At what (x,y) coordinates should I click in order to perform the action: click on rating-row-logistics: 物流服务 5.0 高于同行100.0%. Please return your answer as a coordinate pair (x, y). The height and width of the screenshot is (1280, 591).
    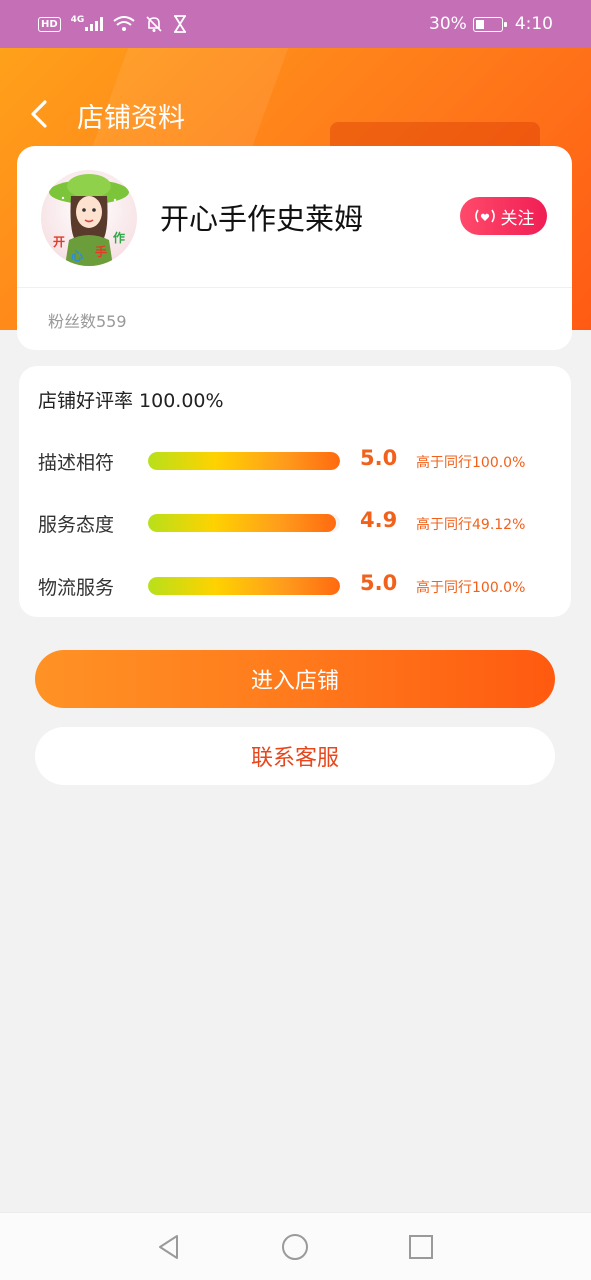
    Looking at the image, I should click on (298, 586).